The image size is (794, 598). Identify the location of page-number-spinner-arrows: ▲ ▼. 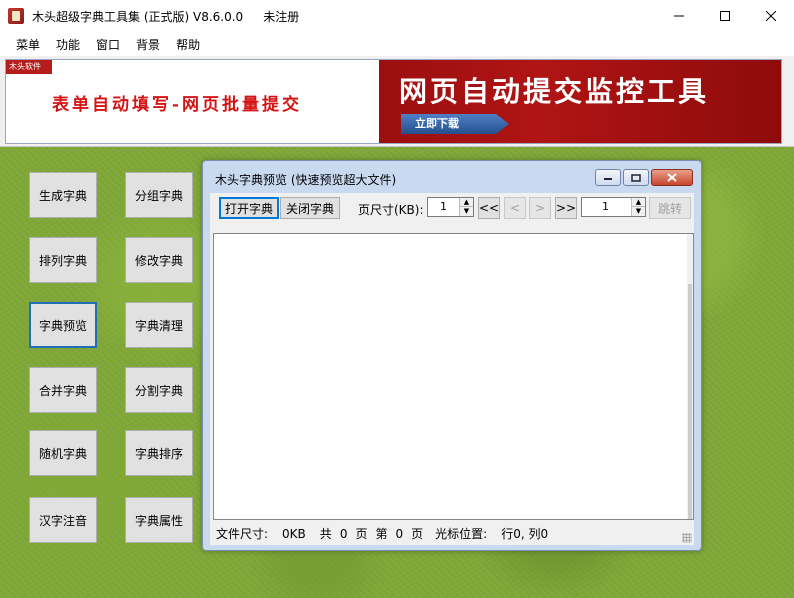
(638, 207).